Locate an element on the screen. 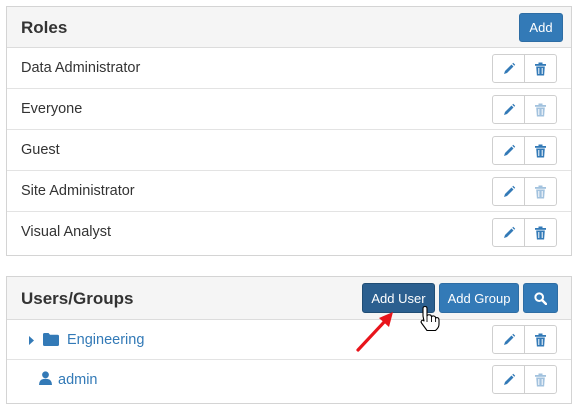  search-button is located at coordinates (540, 298).